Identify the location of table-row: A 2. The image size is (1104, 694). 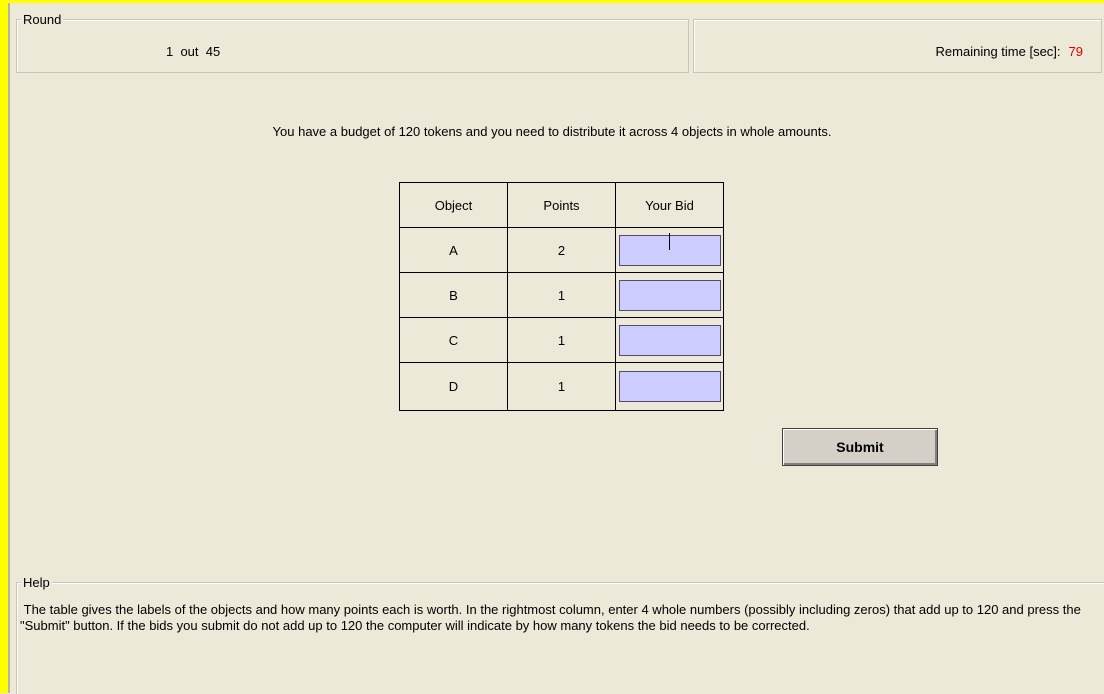
(561, 250).